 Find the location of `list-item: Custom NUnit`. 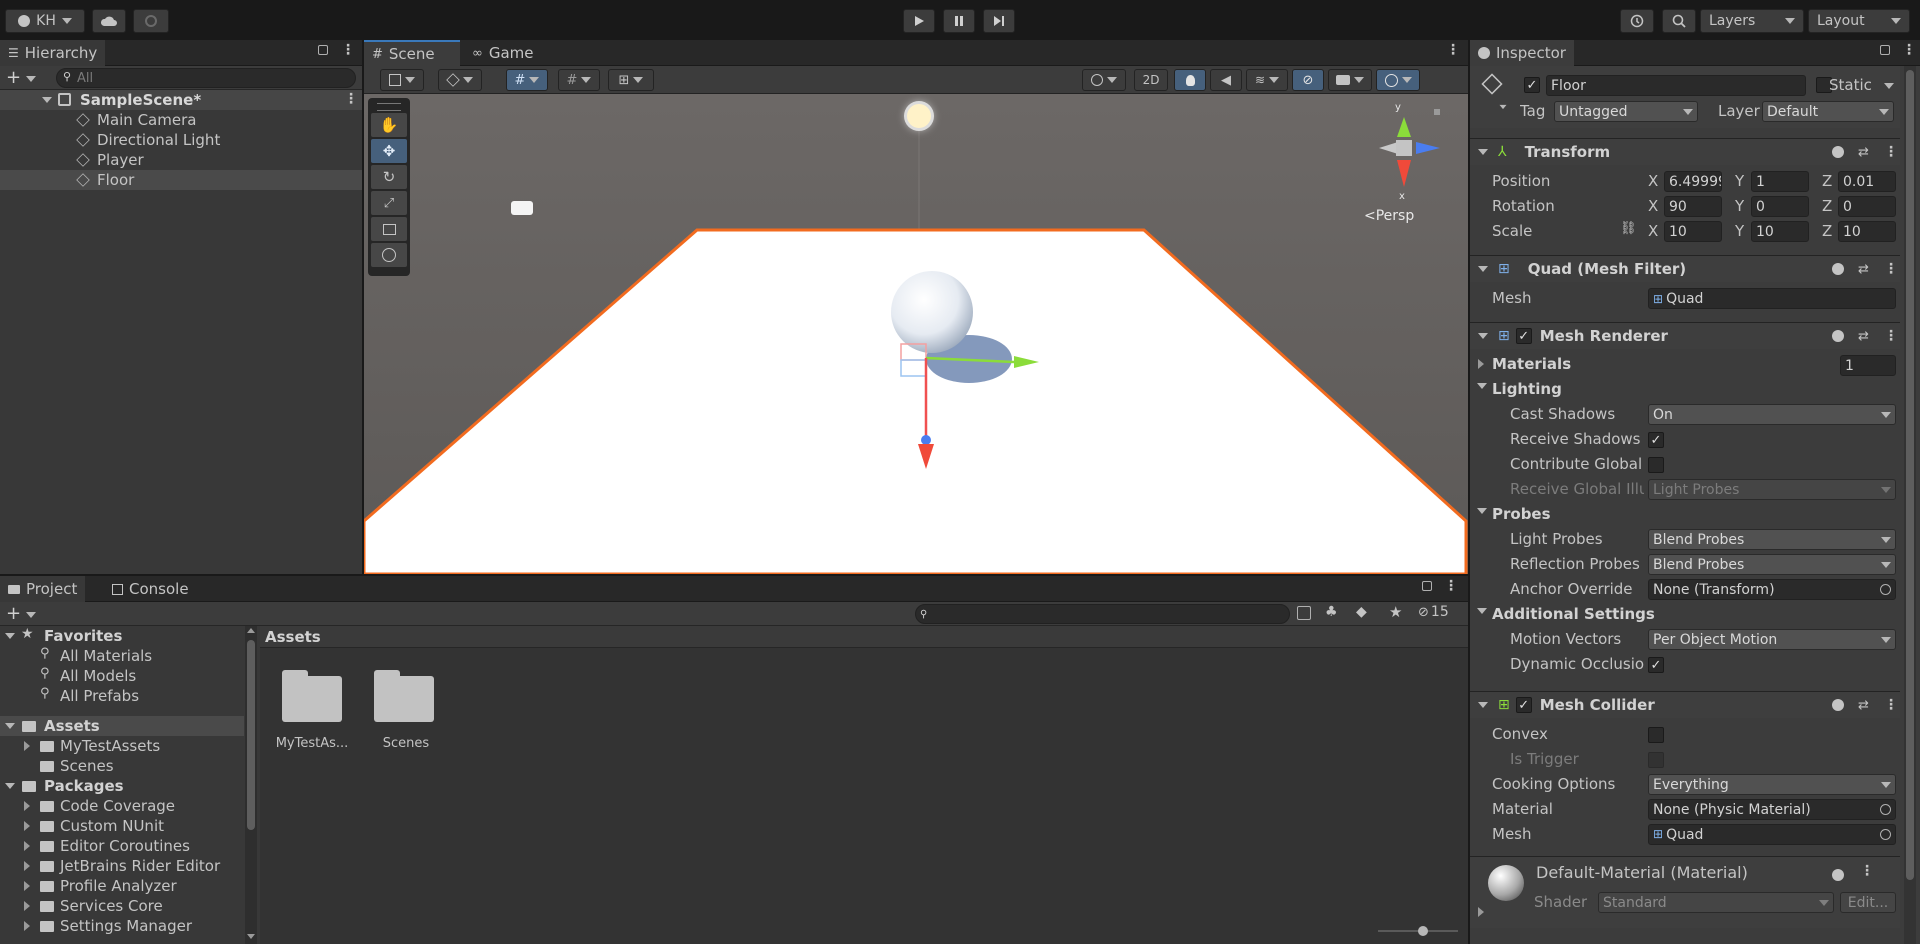

list-item: Custom NUnit is located at coordinates (122, 826).